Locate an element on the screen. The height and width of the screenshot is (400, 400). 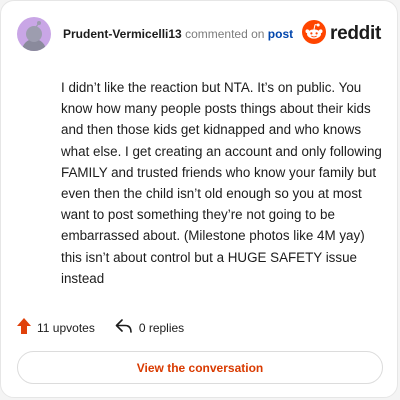
reddit-alien-icon is located at coordinates (314, 34).